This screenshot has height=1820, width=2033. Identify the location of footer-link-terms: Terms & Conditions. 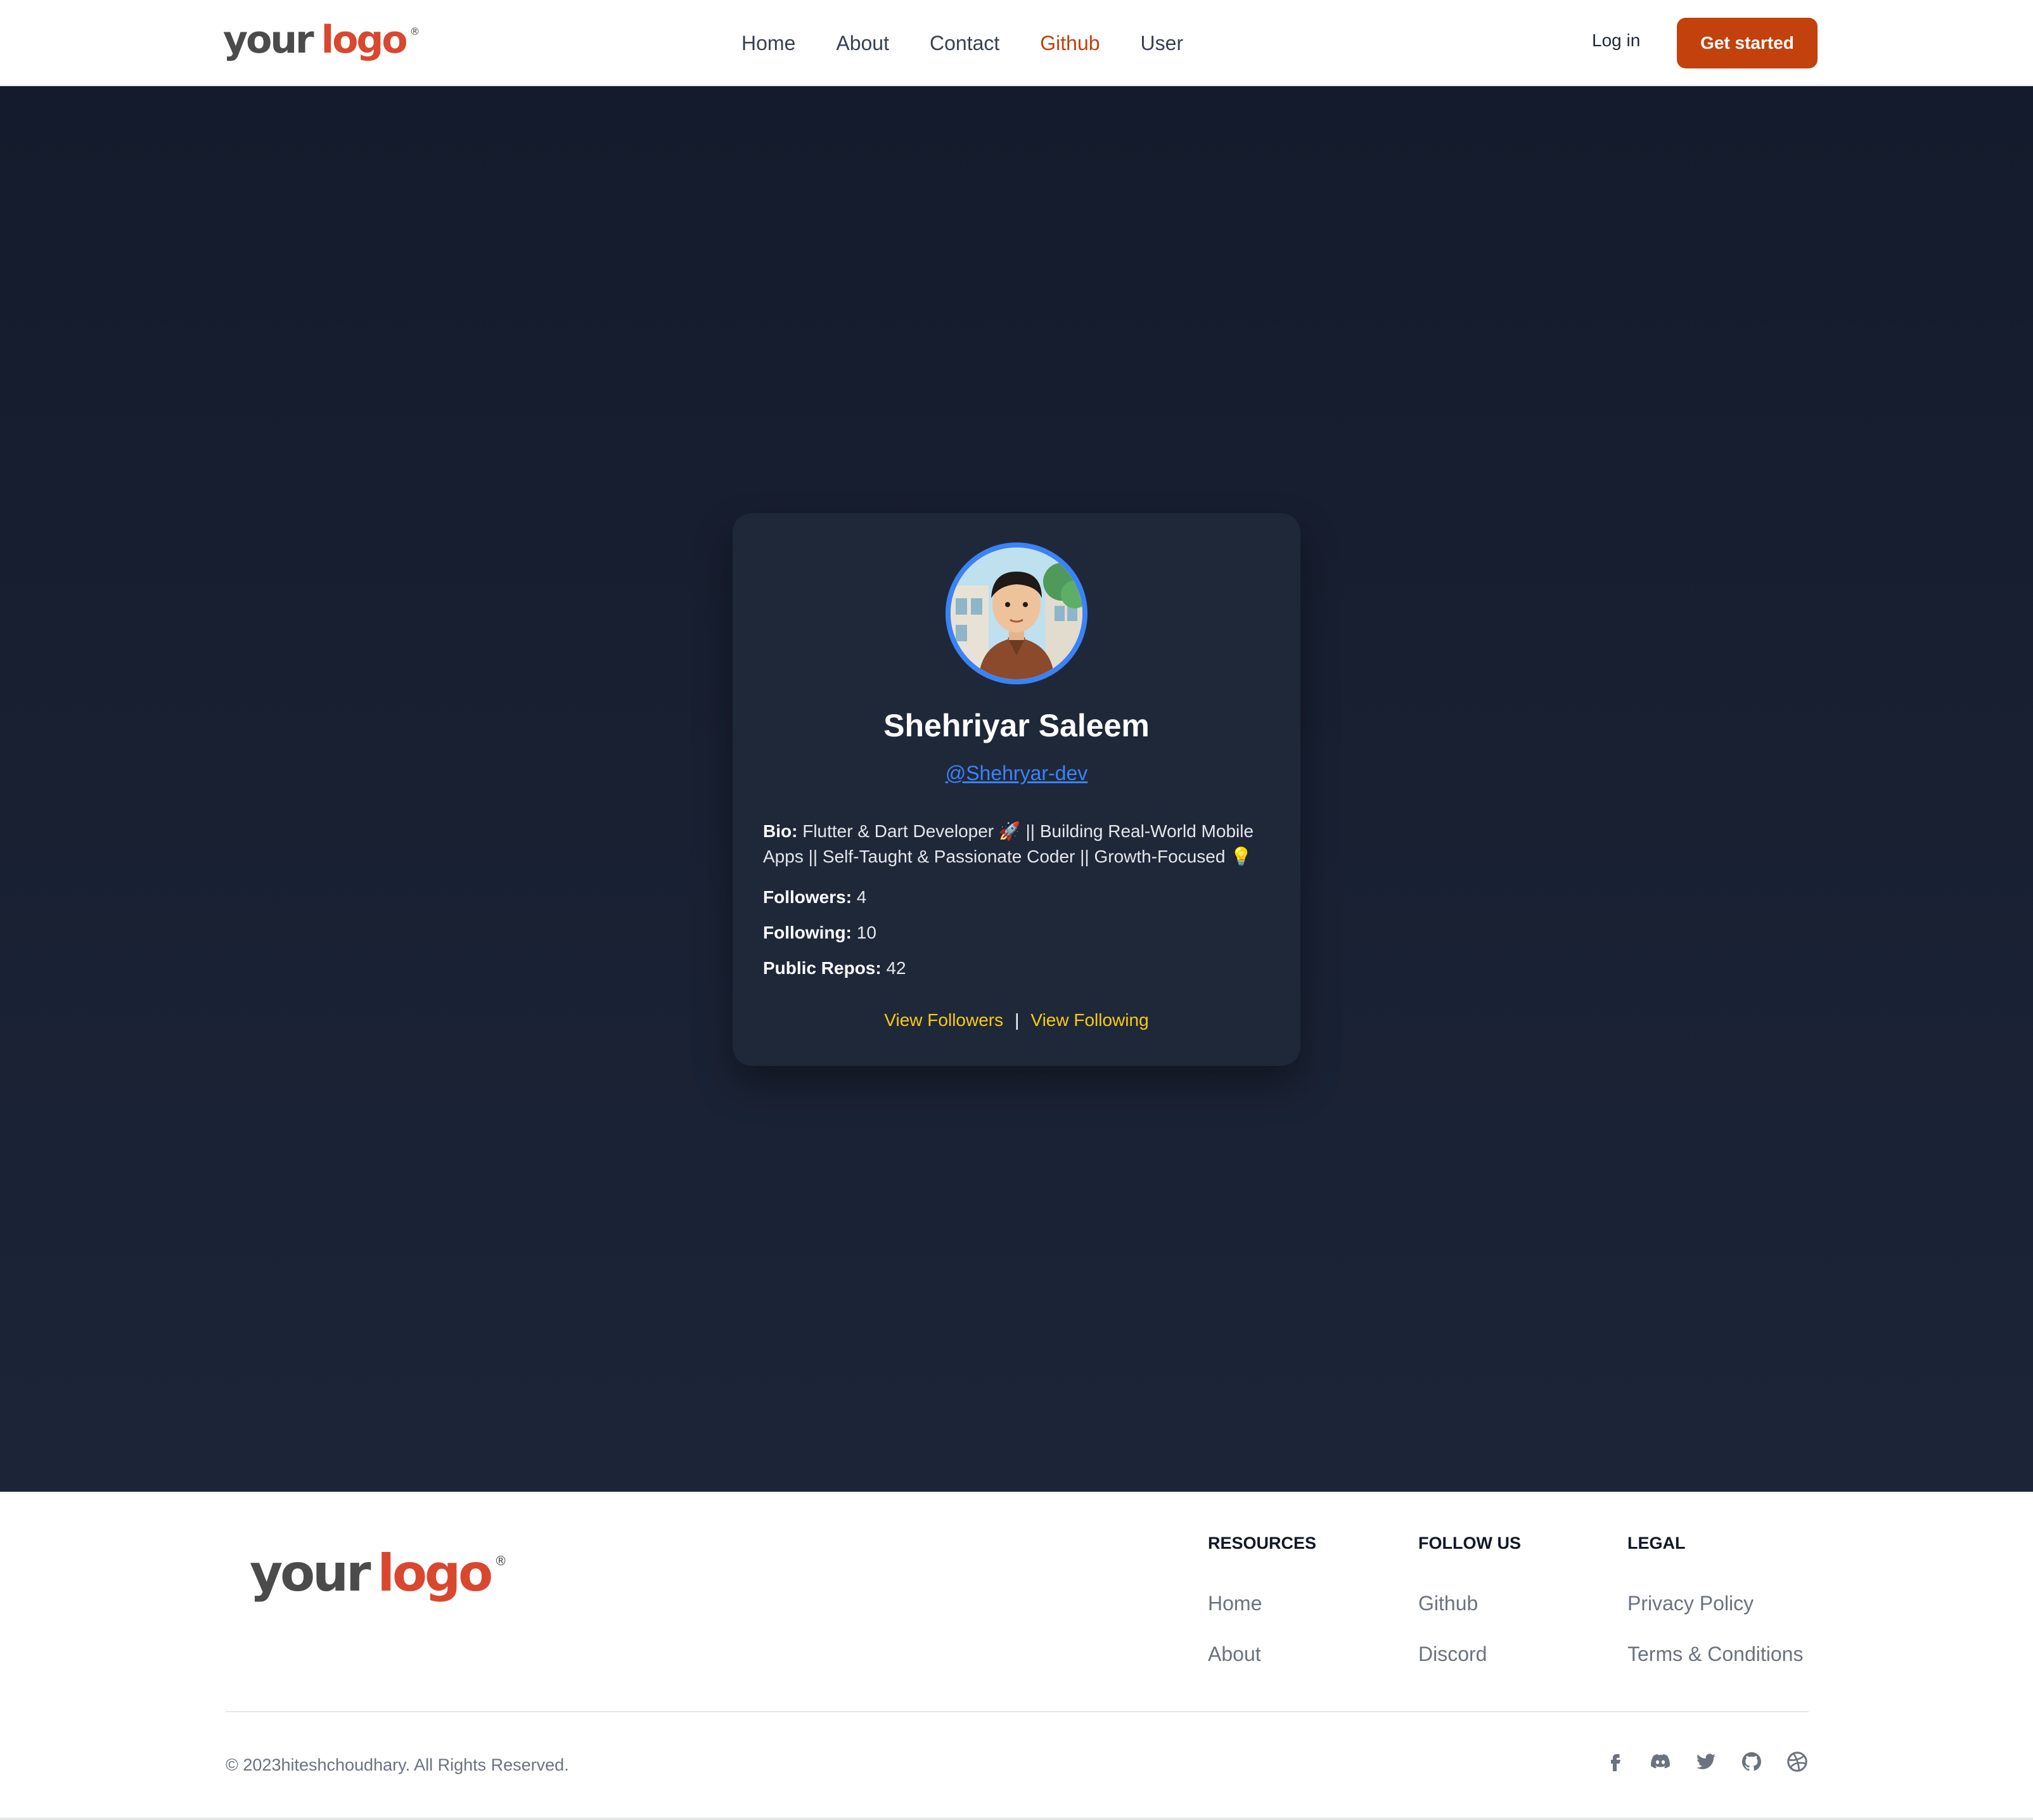
(1715, 1654).